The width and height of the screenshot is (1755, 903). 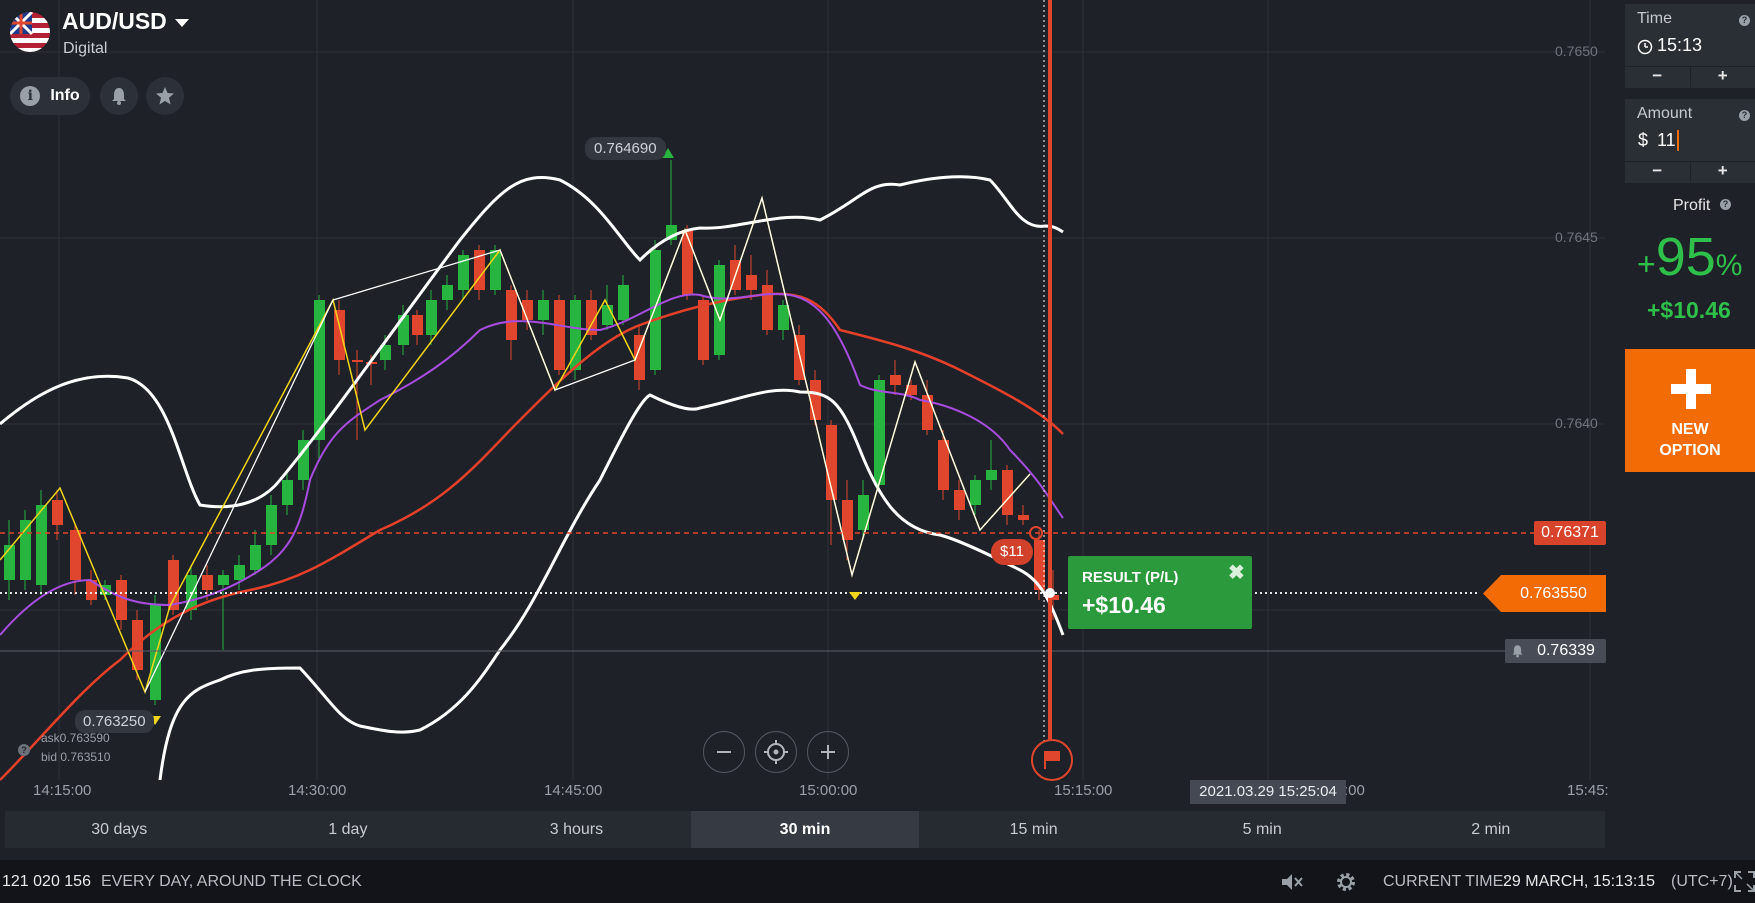 What do you see at coordinates (1690, 429) in the screenshot?
I see `new-option-line1: NEW` at bounding box center [1690, 429].